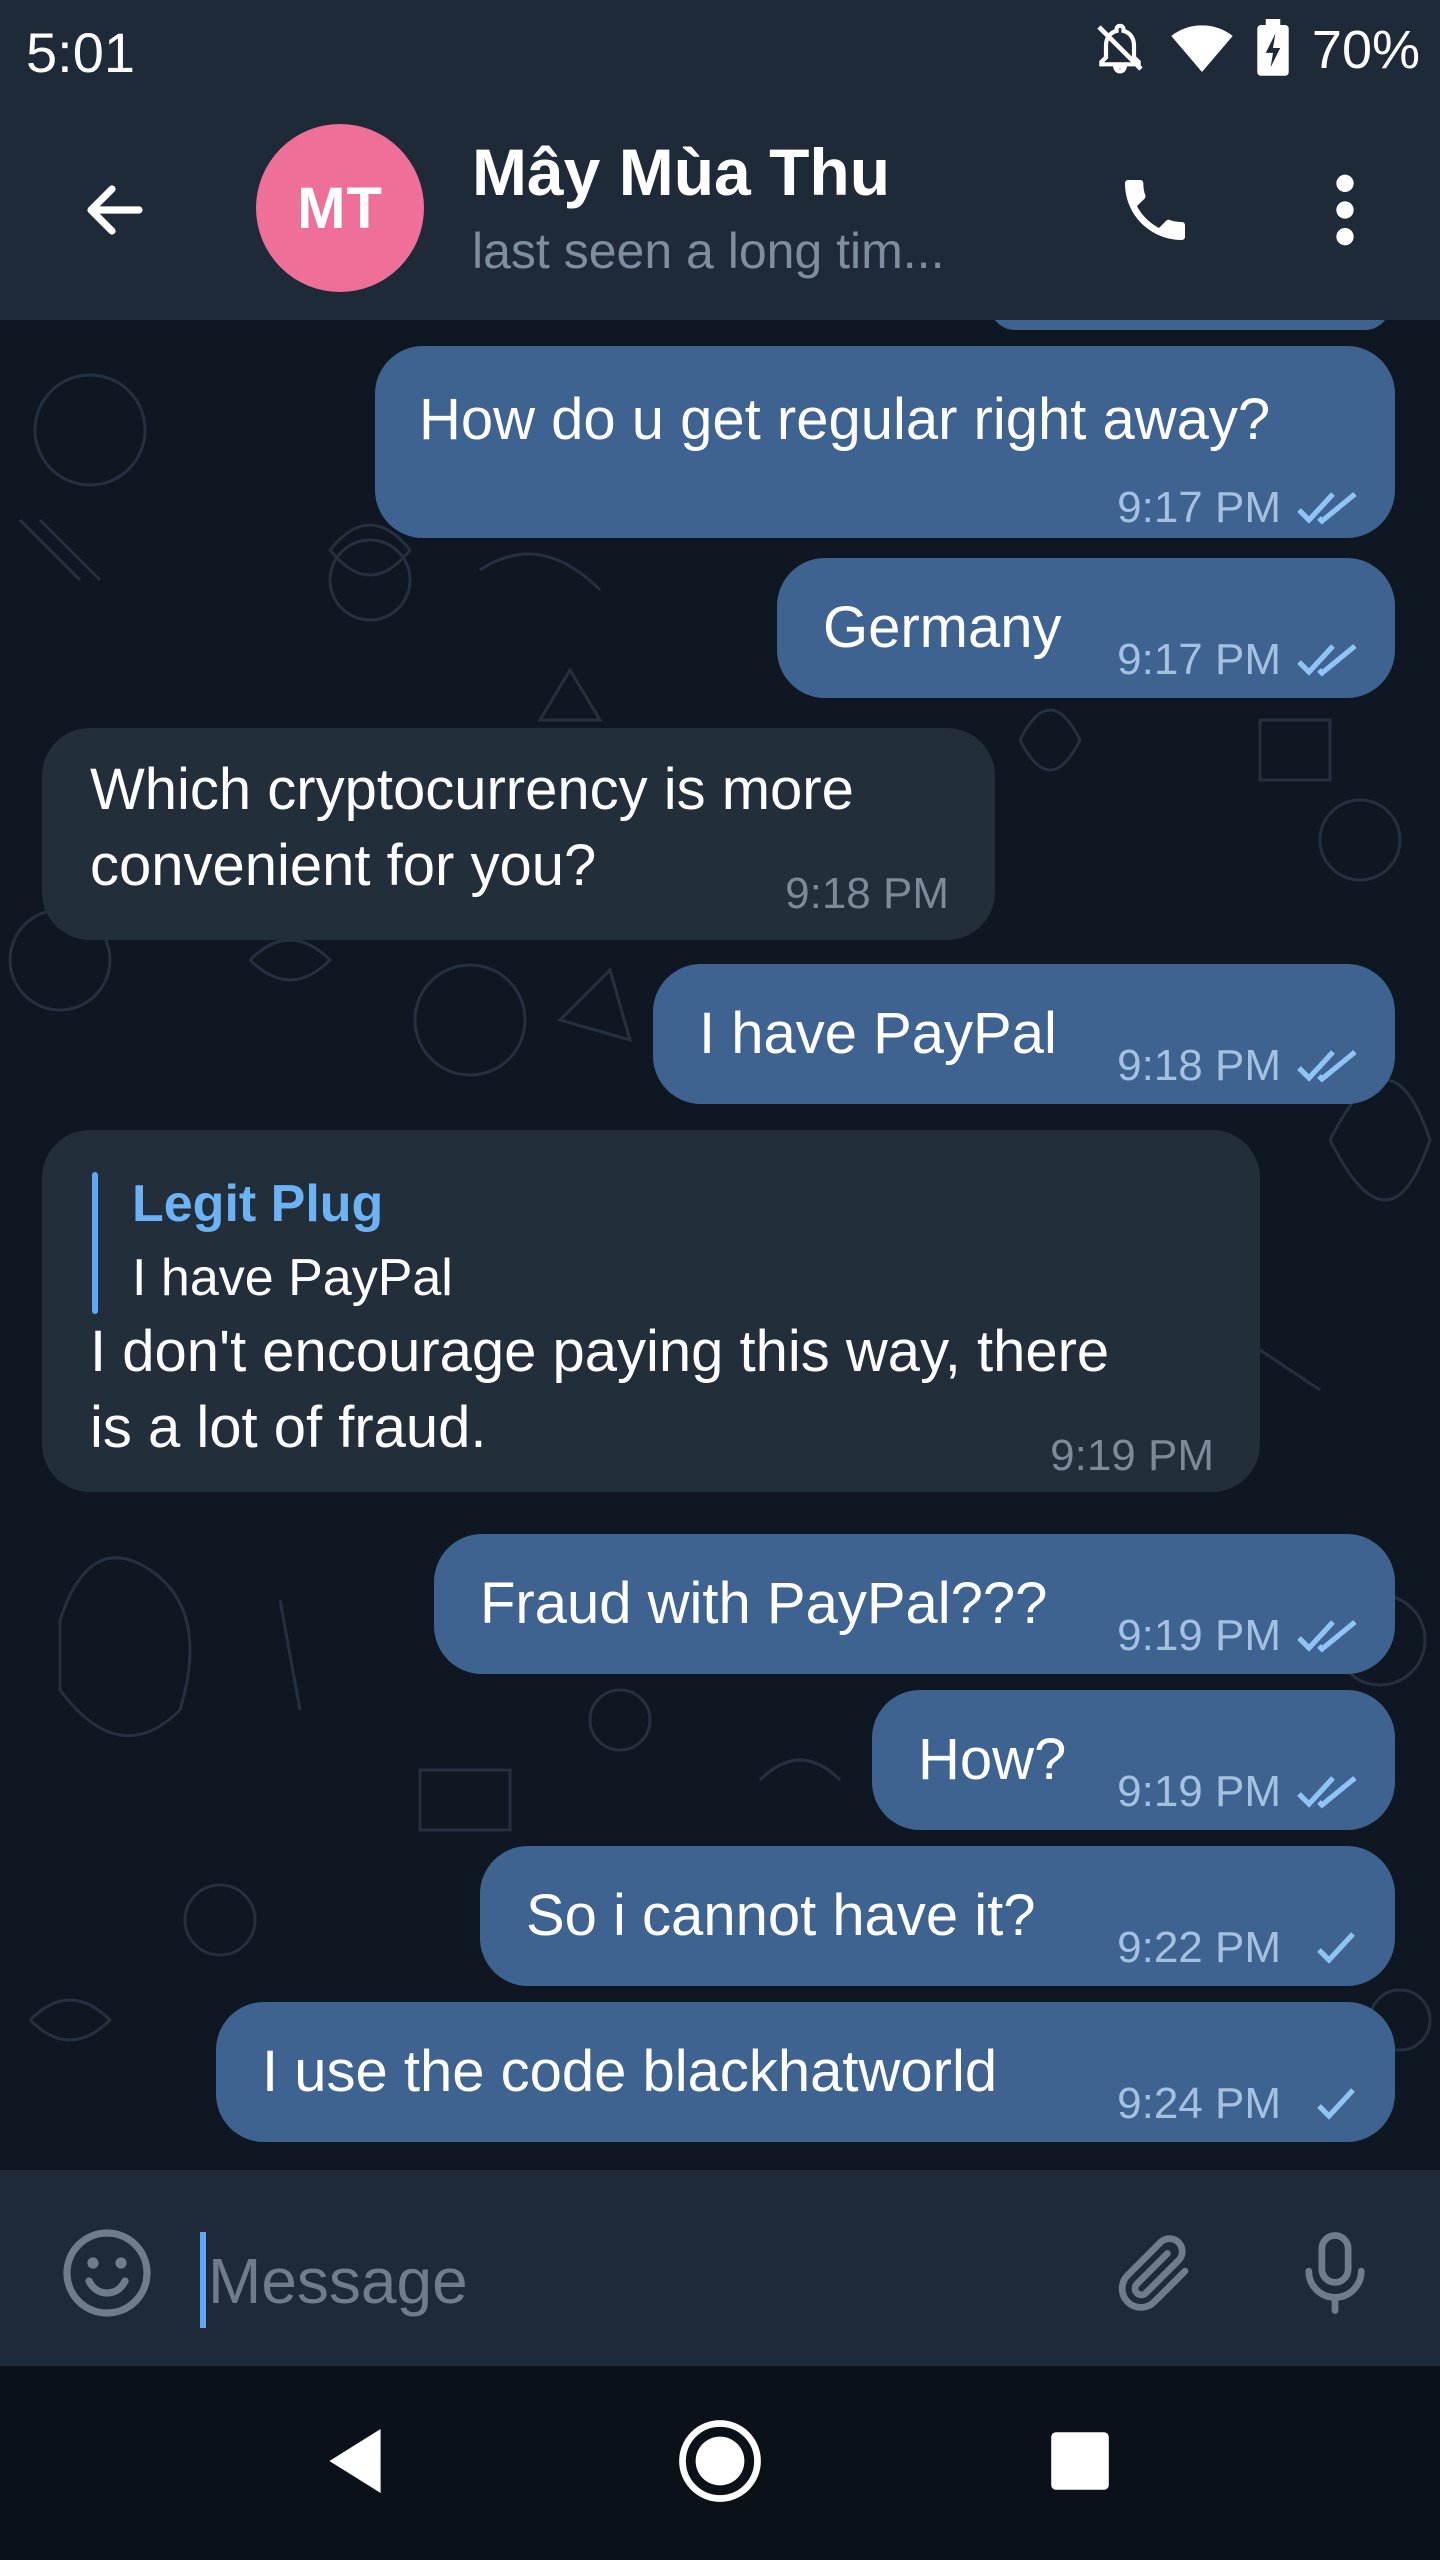  I want to click on message-bubble: I use the code blackhatworld 9:24 PM, so click(805, 2072).